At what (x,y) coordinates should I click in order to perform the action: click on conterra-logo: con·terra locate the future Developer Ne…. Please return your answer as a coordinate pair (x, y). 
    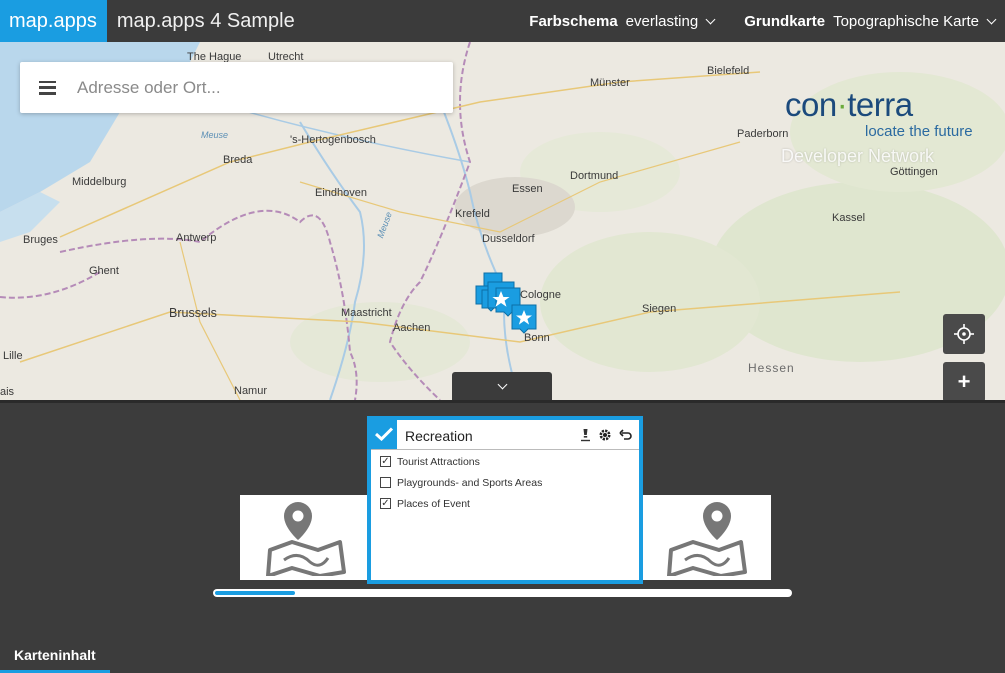
    Looking at the image, I should click on (877, 126).